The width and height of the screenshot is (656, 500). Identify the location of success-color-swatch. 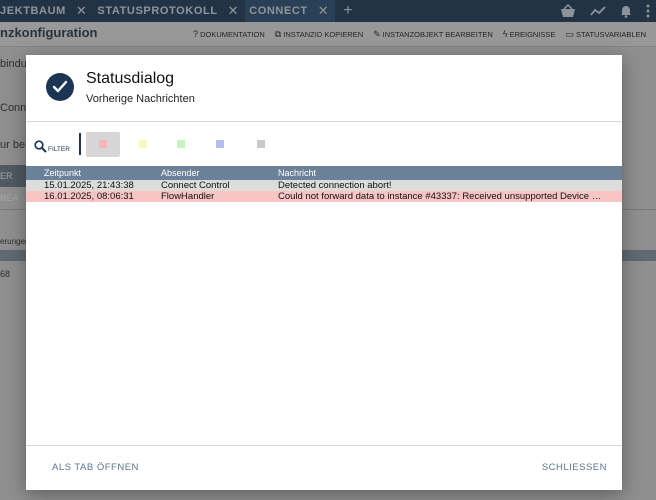
(181, 144).